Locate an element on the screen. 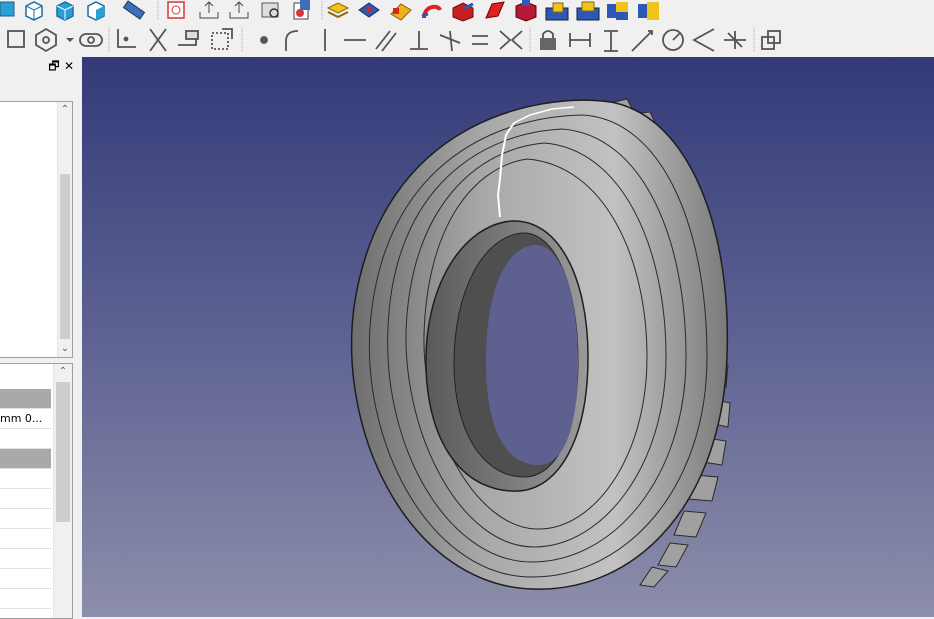 The image size is (934, 619). horiz-distance-icon is located at coordinates (580, 40).